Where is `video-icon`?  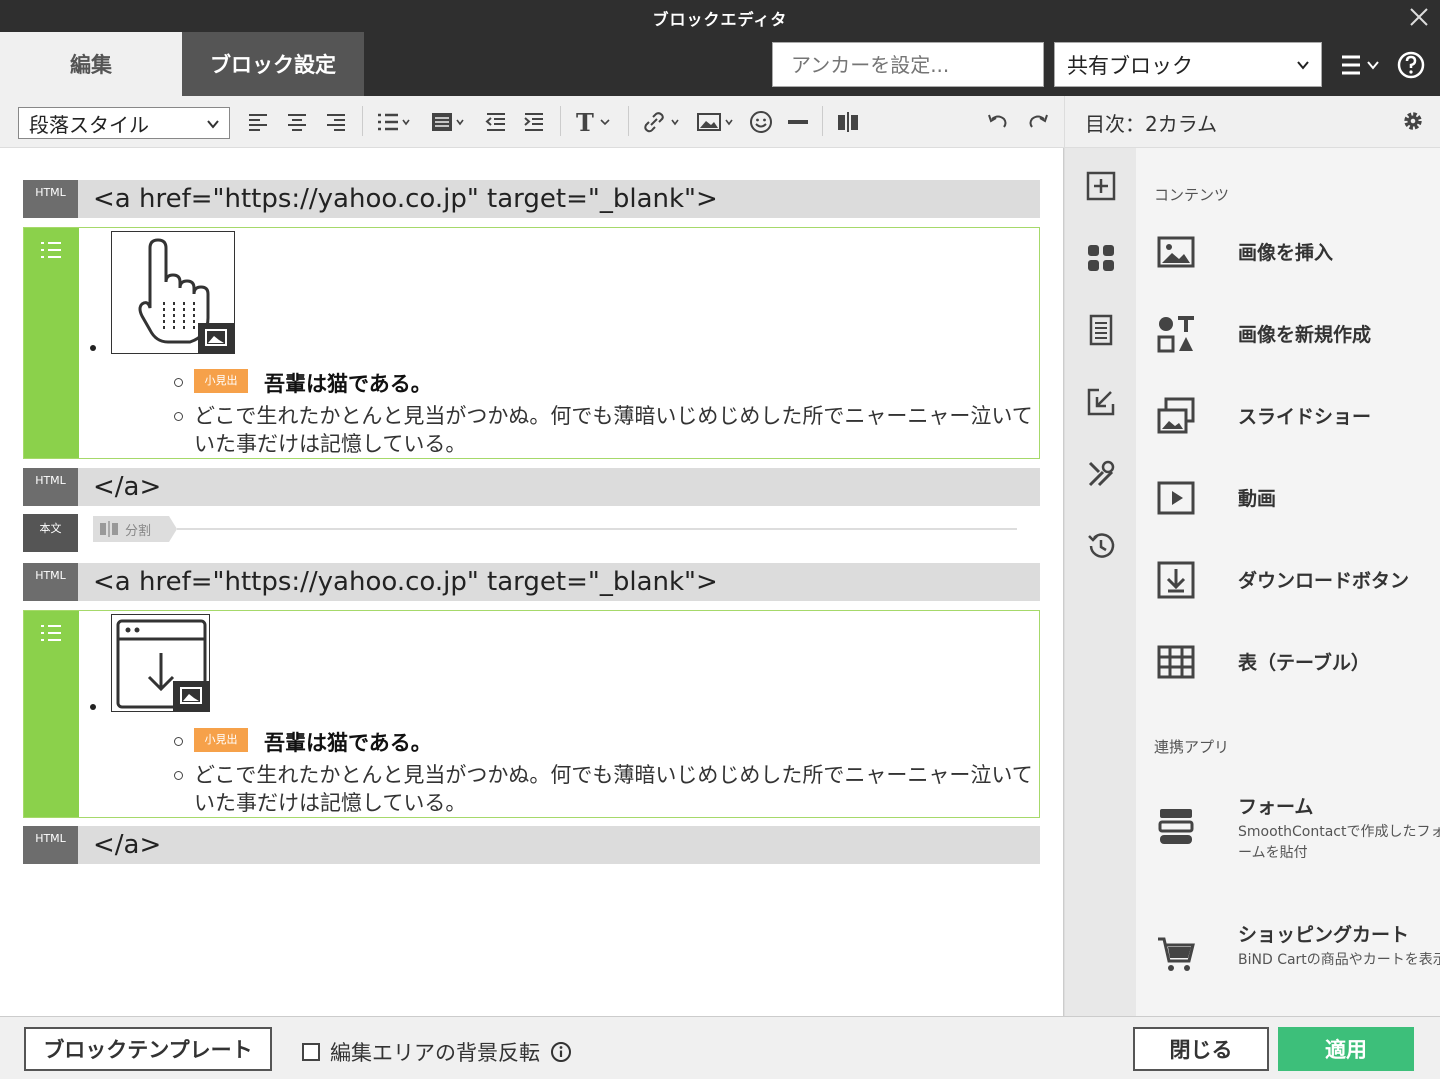 video-icon is located at coordinates (1176, 498).